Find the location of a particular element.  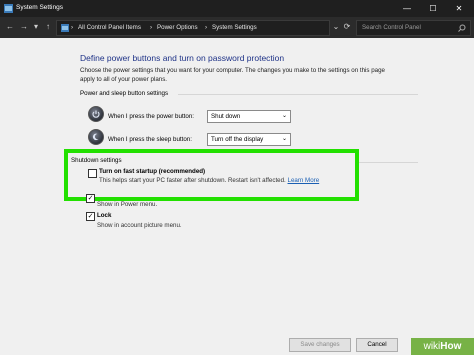

save-changes-button: Save changes is located at coordinates (320, 345).